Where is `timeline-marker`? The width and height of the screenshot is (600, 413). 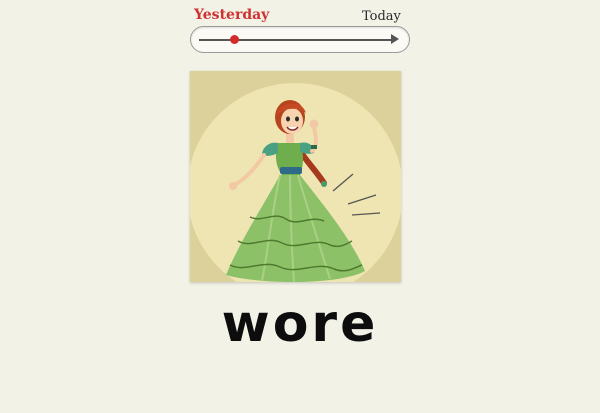 timeline-marker is located at coordinates (234, 39).